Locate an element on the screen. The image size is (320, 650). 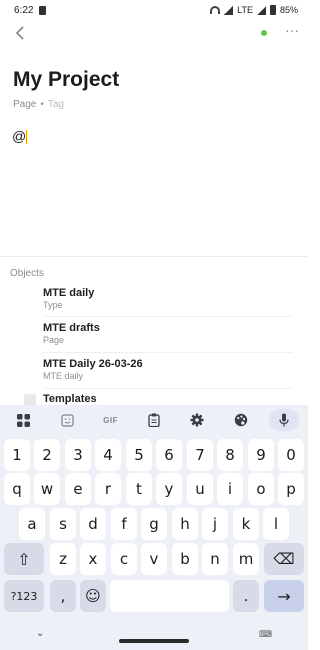
voice-input-button is located at coordinates (284, 420).